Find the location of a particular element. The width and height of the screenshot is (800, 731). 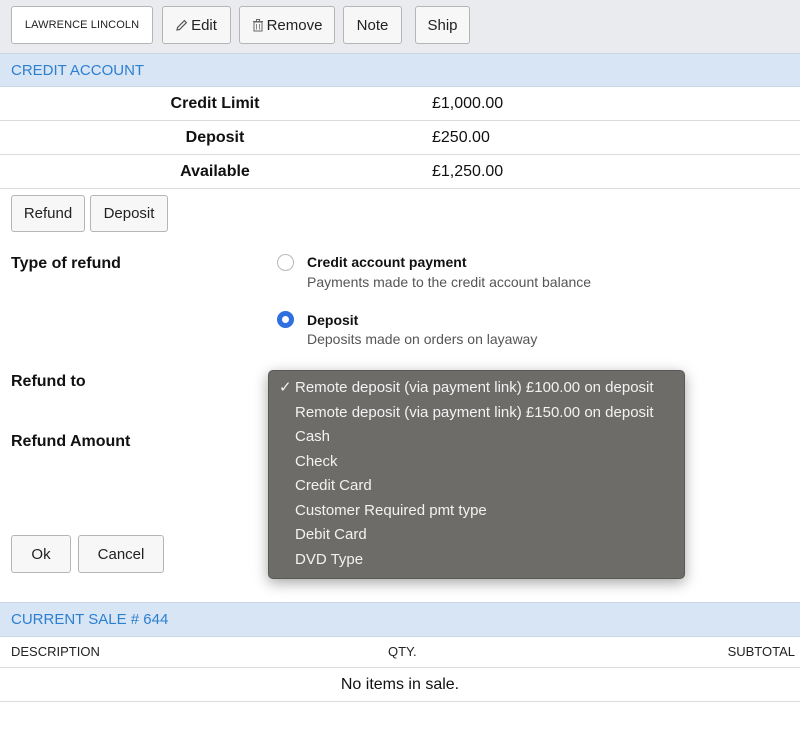

dropdown-option: Debit Card is located at coordinates (476, 535).